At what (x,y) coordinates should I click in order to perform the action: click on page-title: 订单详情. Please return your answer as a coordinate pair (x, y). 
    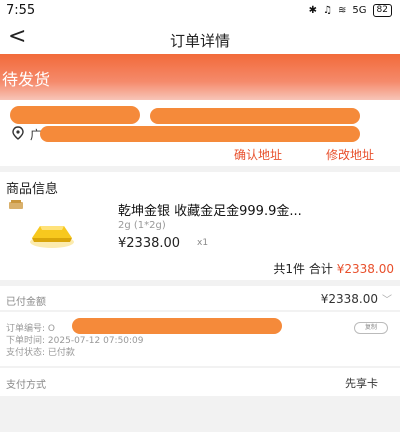
    Looking at the image, I should click on (199, 41).